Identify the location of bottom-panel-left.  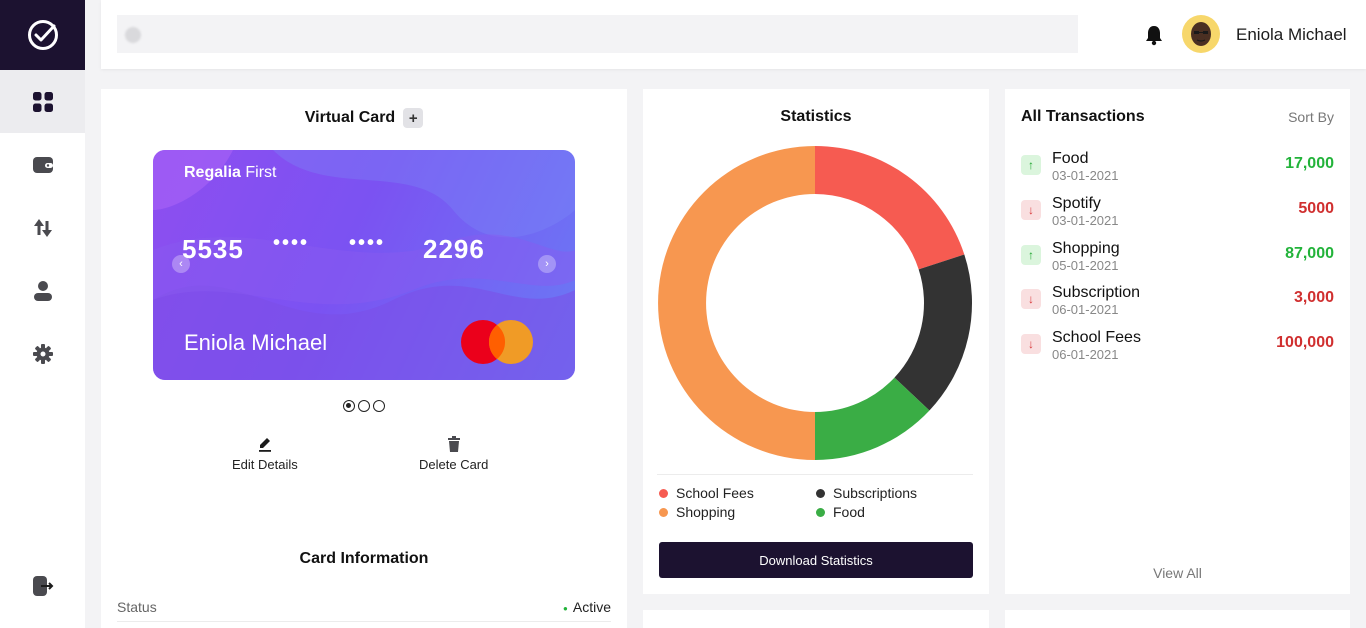
(816, 619).